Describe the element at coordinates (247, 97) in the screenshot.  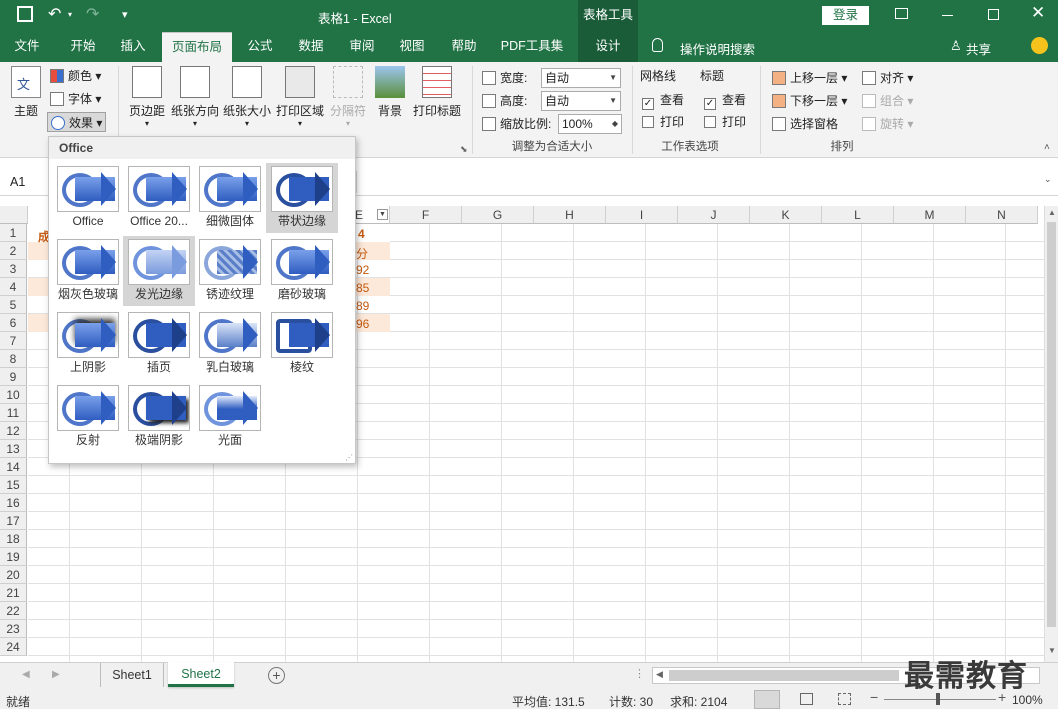
I see `size-button: 纸张大小 ▾` at that location.